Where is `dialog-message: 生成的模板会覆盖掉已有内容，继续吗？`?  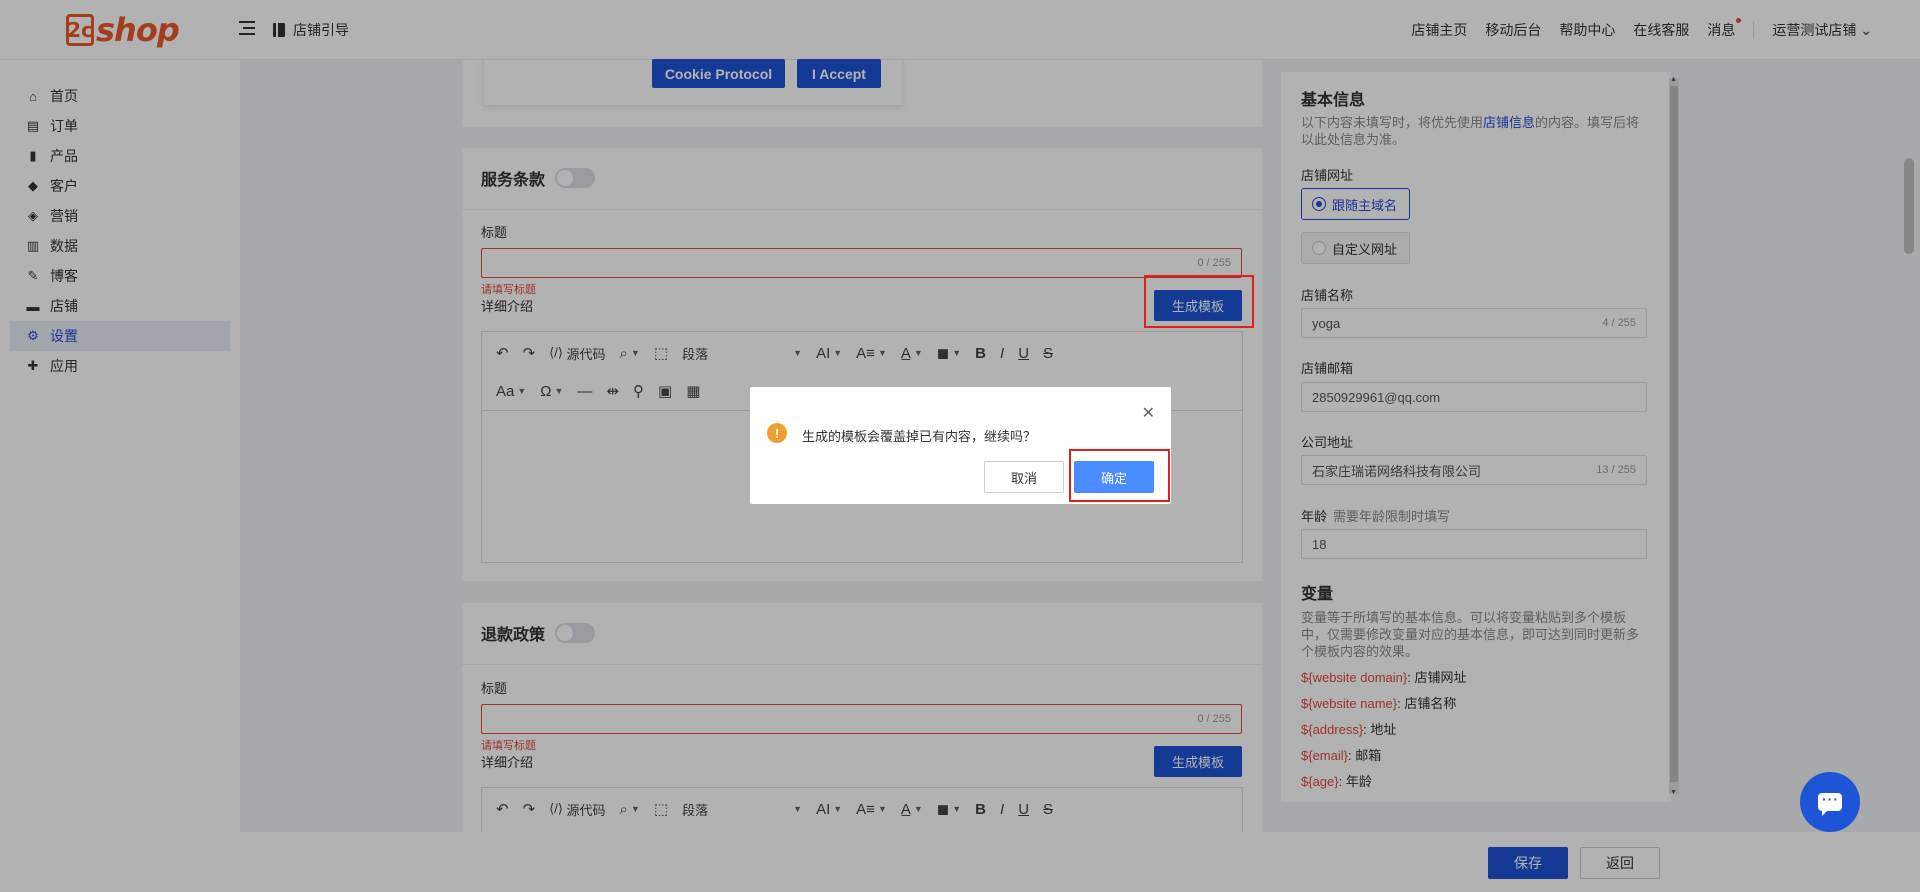
dialog-message: 生成的模板会覆盖掉已有内容，继续吗？ is located at coordinates (919, 436).